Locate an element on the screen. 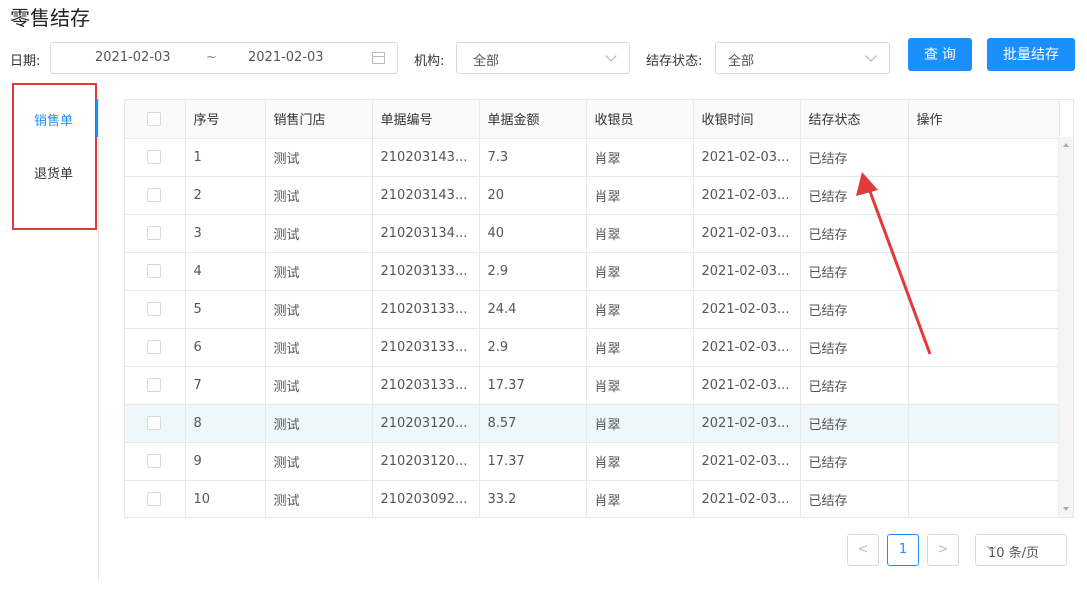 This screenshot has width=1087, height=598. pagination-prev-button: < is located at coordinates (863, 550).